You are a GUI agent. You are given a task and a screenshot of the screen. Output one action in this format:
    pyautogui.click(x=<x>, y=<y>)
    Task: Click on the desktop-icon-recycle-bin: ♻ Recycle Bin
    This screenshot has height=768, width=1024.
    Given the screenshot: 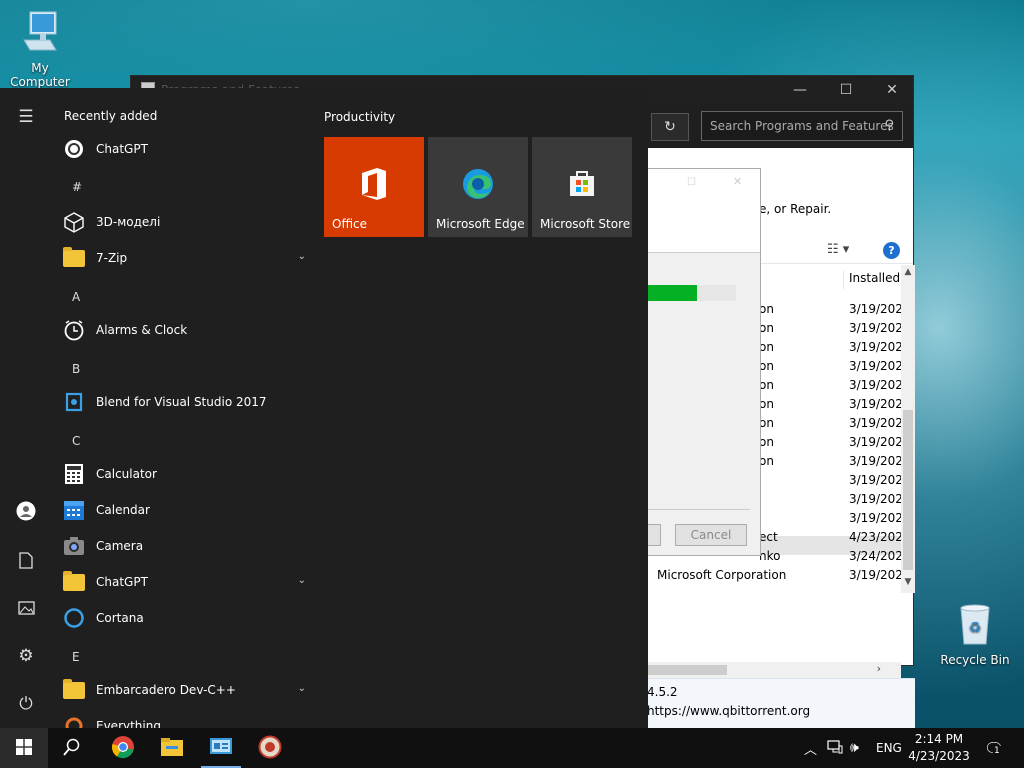 What is the action you would take?
    pyautogui.click(x=975, y=634)
    